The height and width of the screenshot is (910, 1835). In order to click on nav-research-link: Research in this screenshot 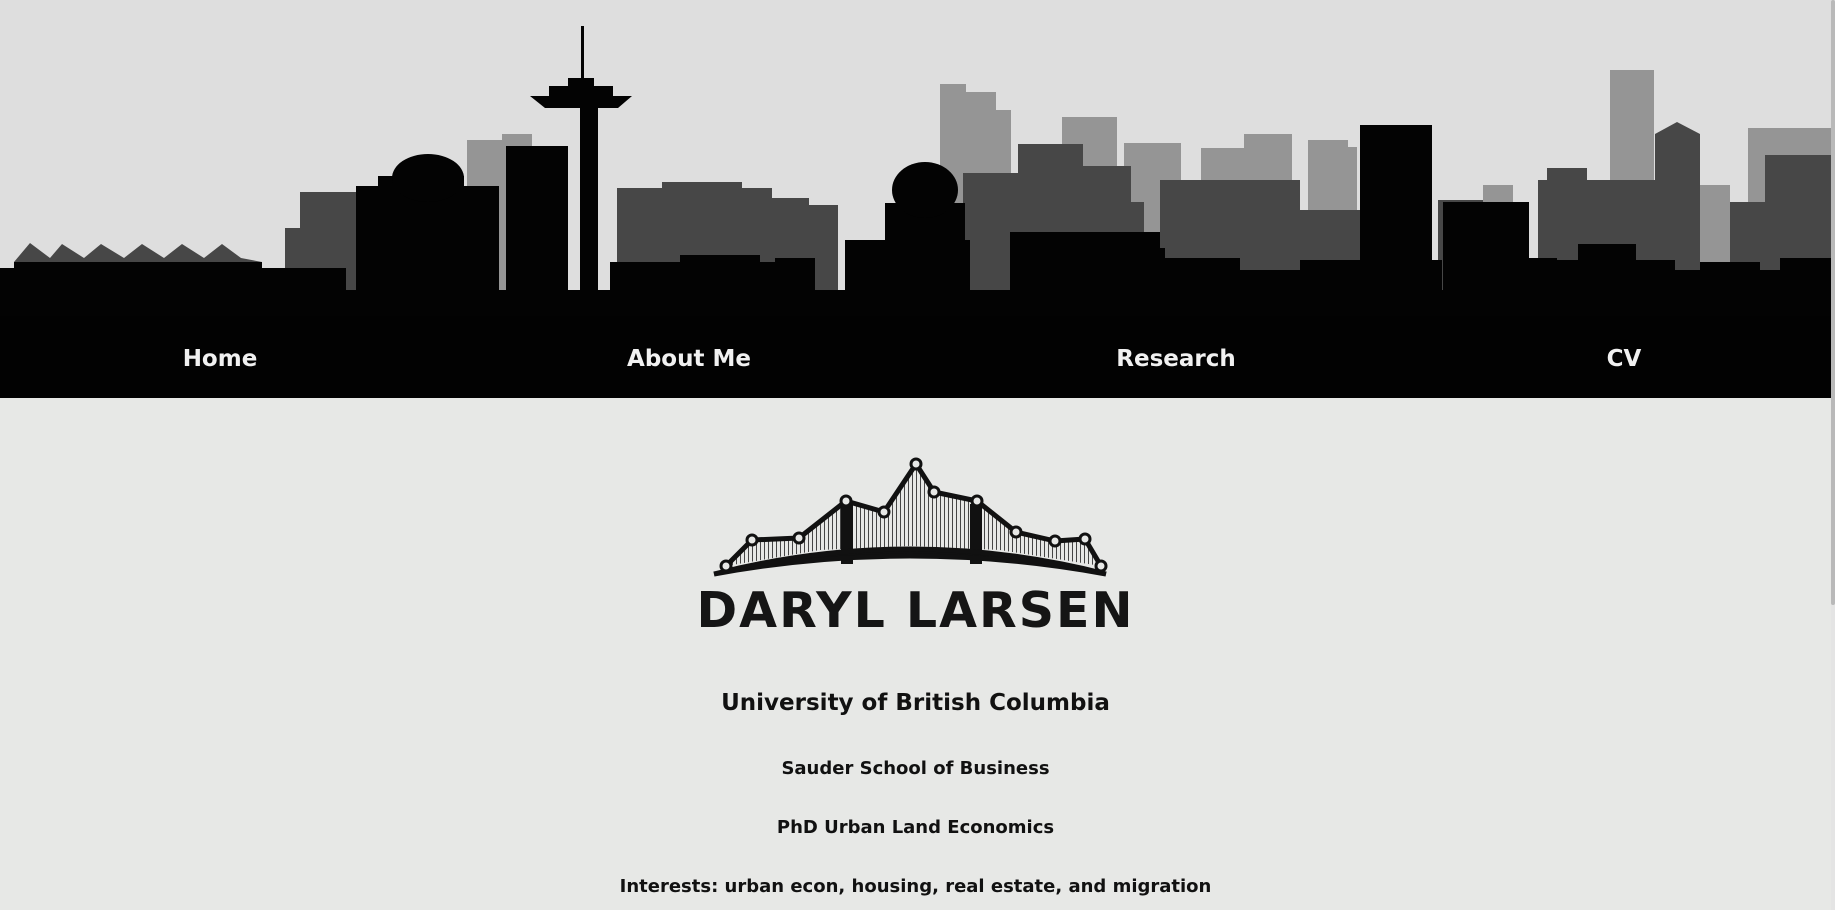, I will do `click(1175, 359)`.